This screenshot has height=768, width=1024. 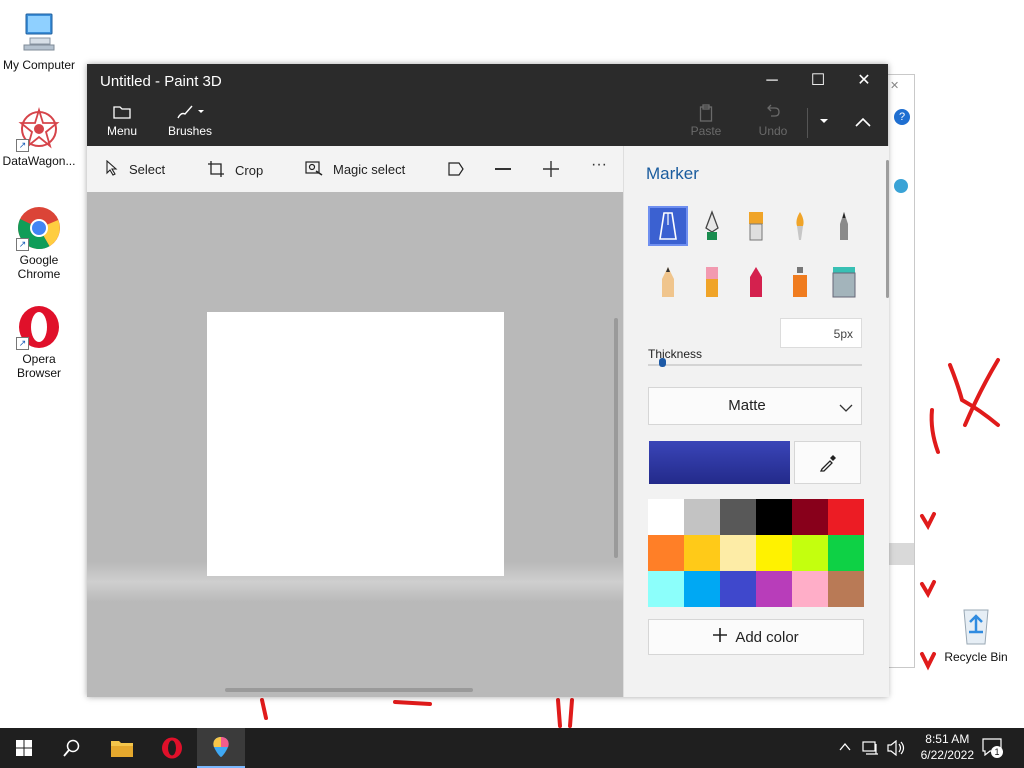 What do you see at coordinates (503, 169) in the screenshot?
I see `zoom-out-icon` at bounding box center [503, 169].